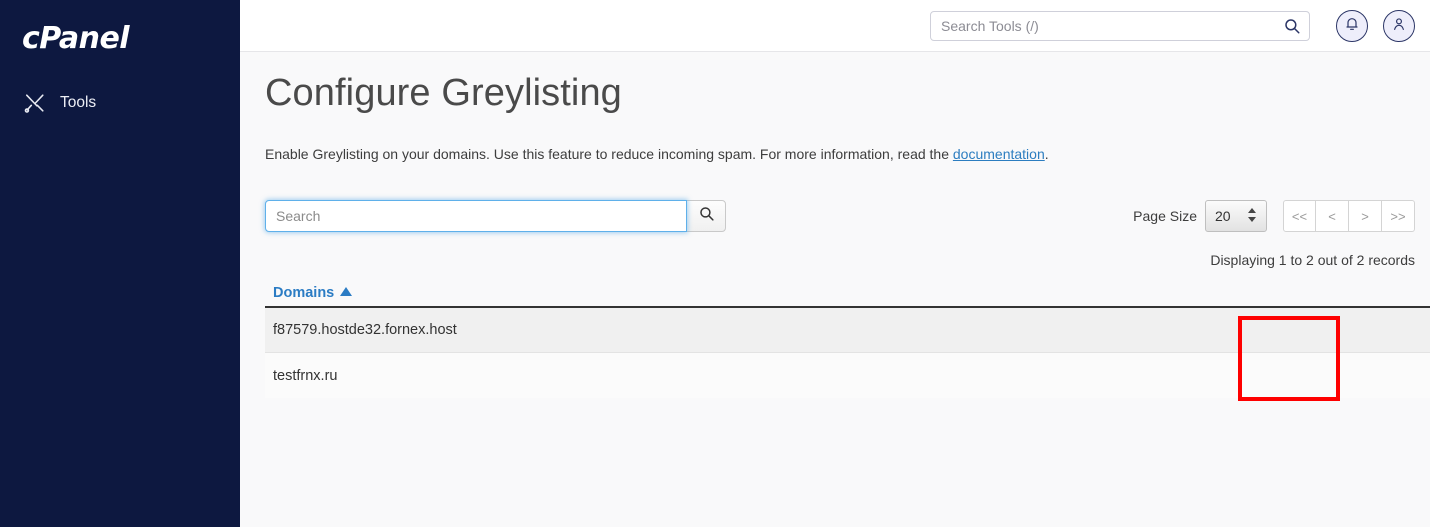 The image size is (1430, 527). What do you see at coordinates (305, 375) in the screenshot?
I see `domain-name: testfrnx.ru` at bounding box center [305, 375].